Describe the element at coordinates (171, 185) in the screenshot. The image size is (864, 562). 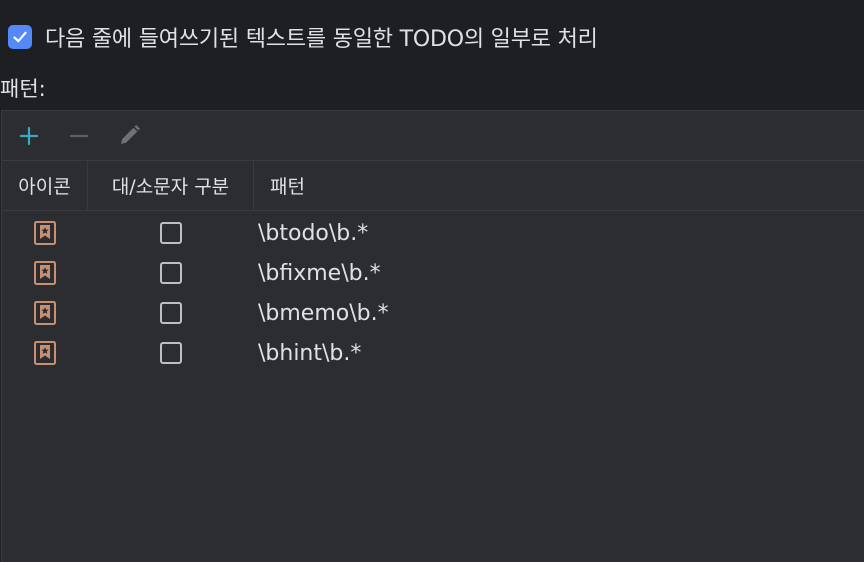
I see `column-header-case-sensitive: 대/소문자 구분` at that location.